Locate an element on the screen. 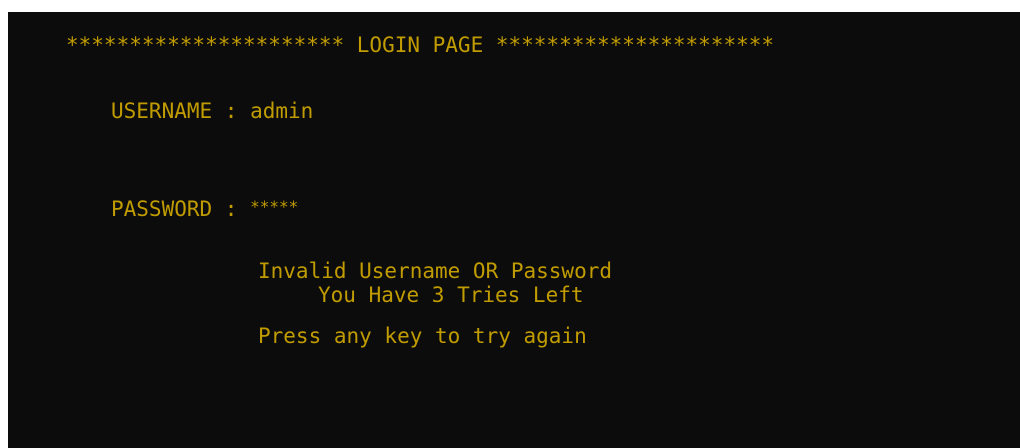  password-label: PASSWORD is located at coordinates (162, 209).